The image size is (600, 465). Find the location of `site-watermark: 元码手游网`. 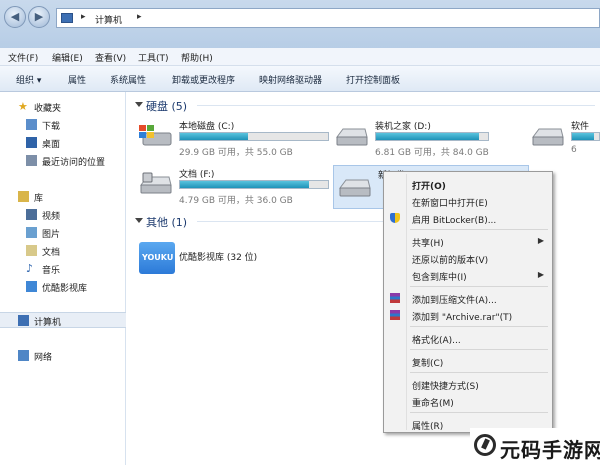

site-watermark: 元码手游网 is located at coordinates (535, 446).